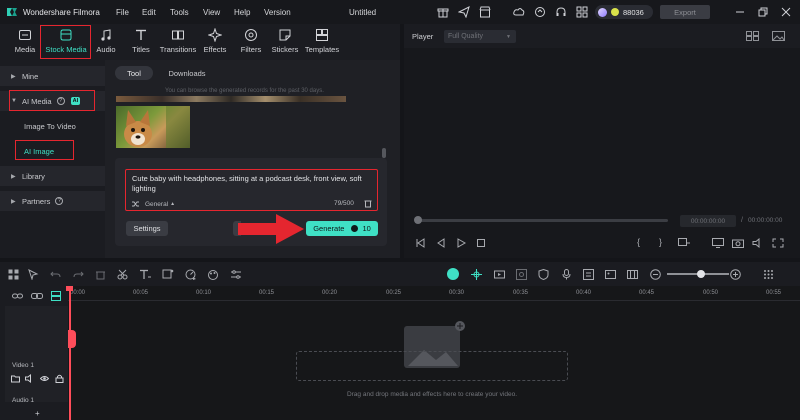 This screenshot has height=420, width=800. Describe the element at coordinates (582, 12) in the screenshot. I see `grid-apps-icon` at that location.